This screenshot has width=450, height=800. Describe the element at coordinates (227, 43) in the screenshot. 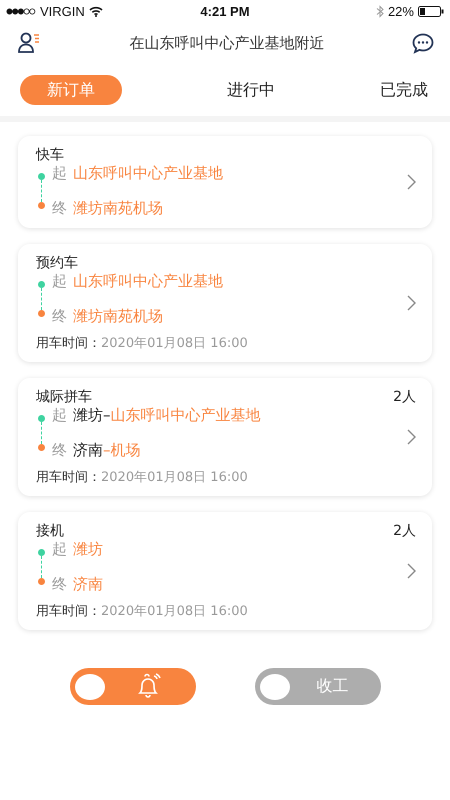

I see `location-title: 在山东呼叫中心产业基地附近` at that location.